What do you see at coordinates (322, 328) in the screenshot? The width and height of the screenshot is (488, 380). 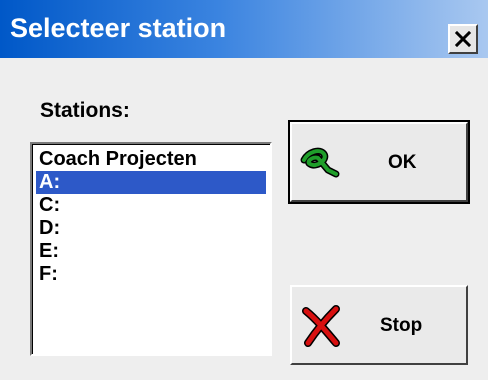 I see `red-x-icon` at bounding box center [322, 328].